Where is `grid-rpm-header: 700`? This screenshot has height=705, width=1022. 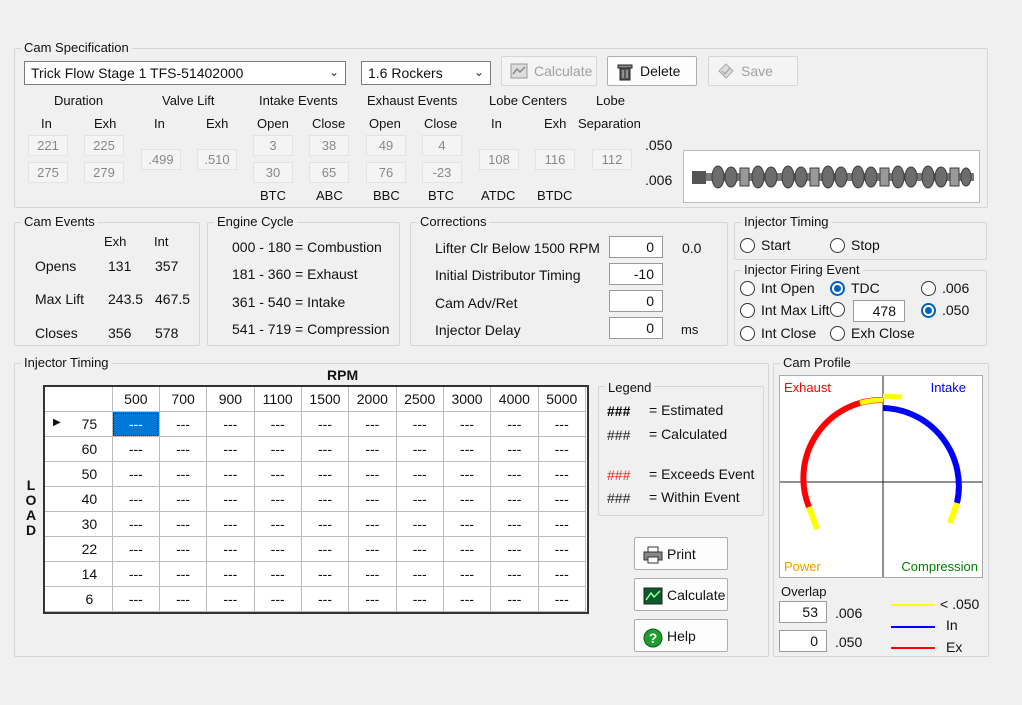 grid-rpm-header: 700 is located at coordinates (183, 399).